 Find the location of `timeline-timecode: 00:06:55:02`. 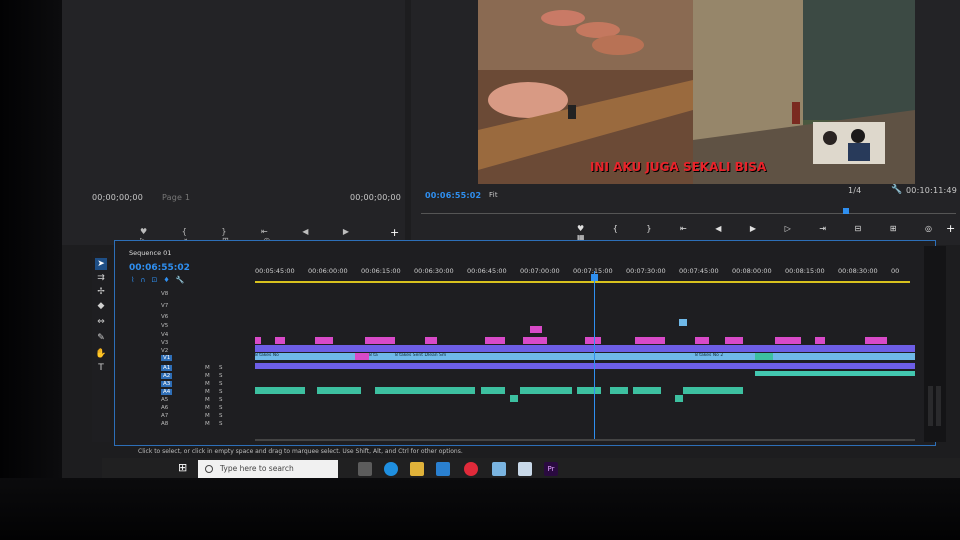

timeline-timecode: 00:06:55:02 is located at coordinates (159, 268).